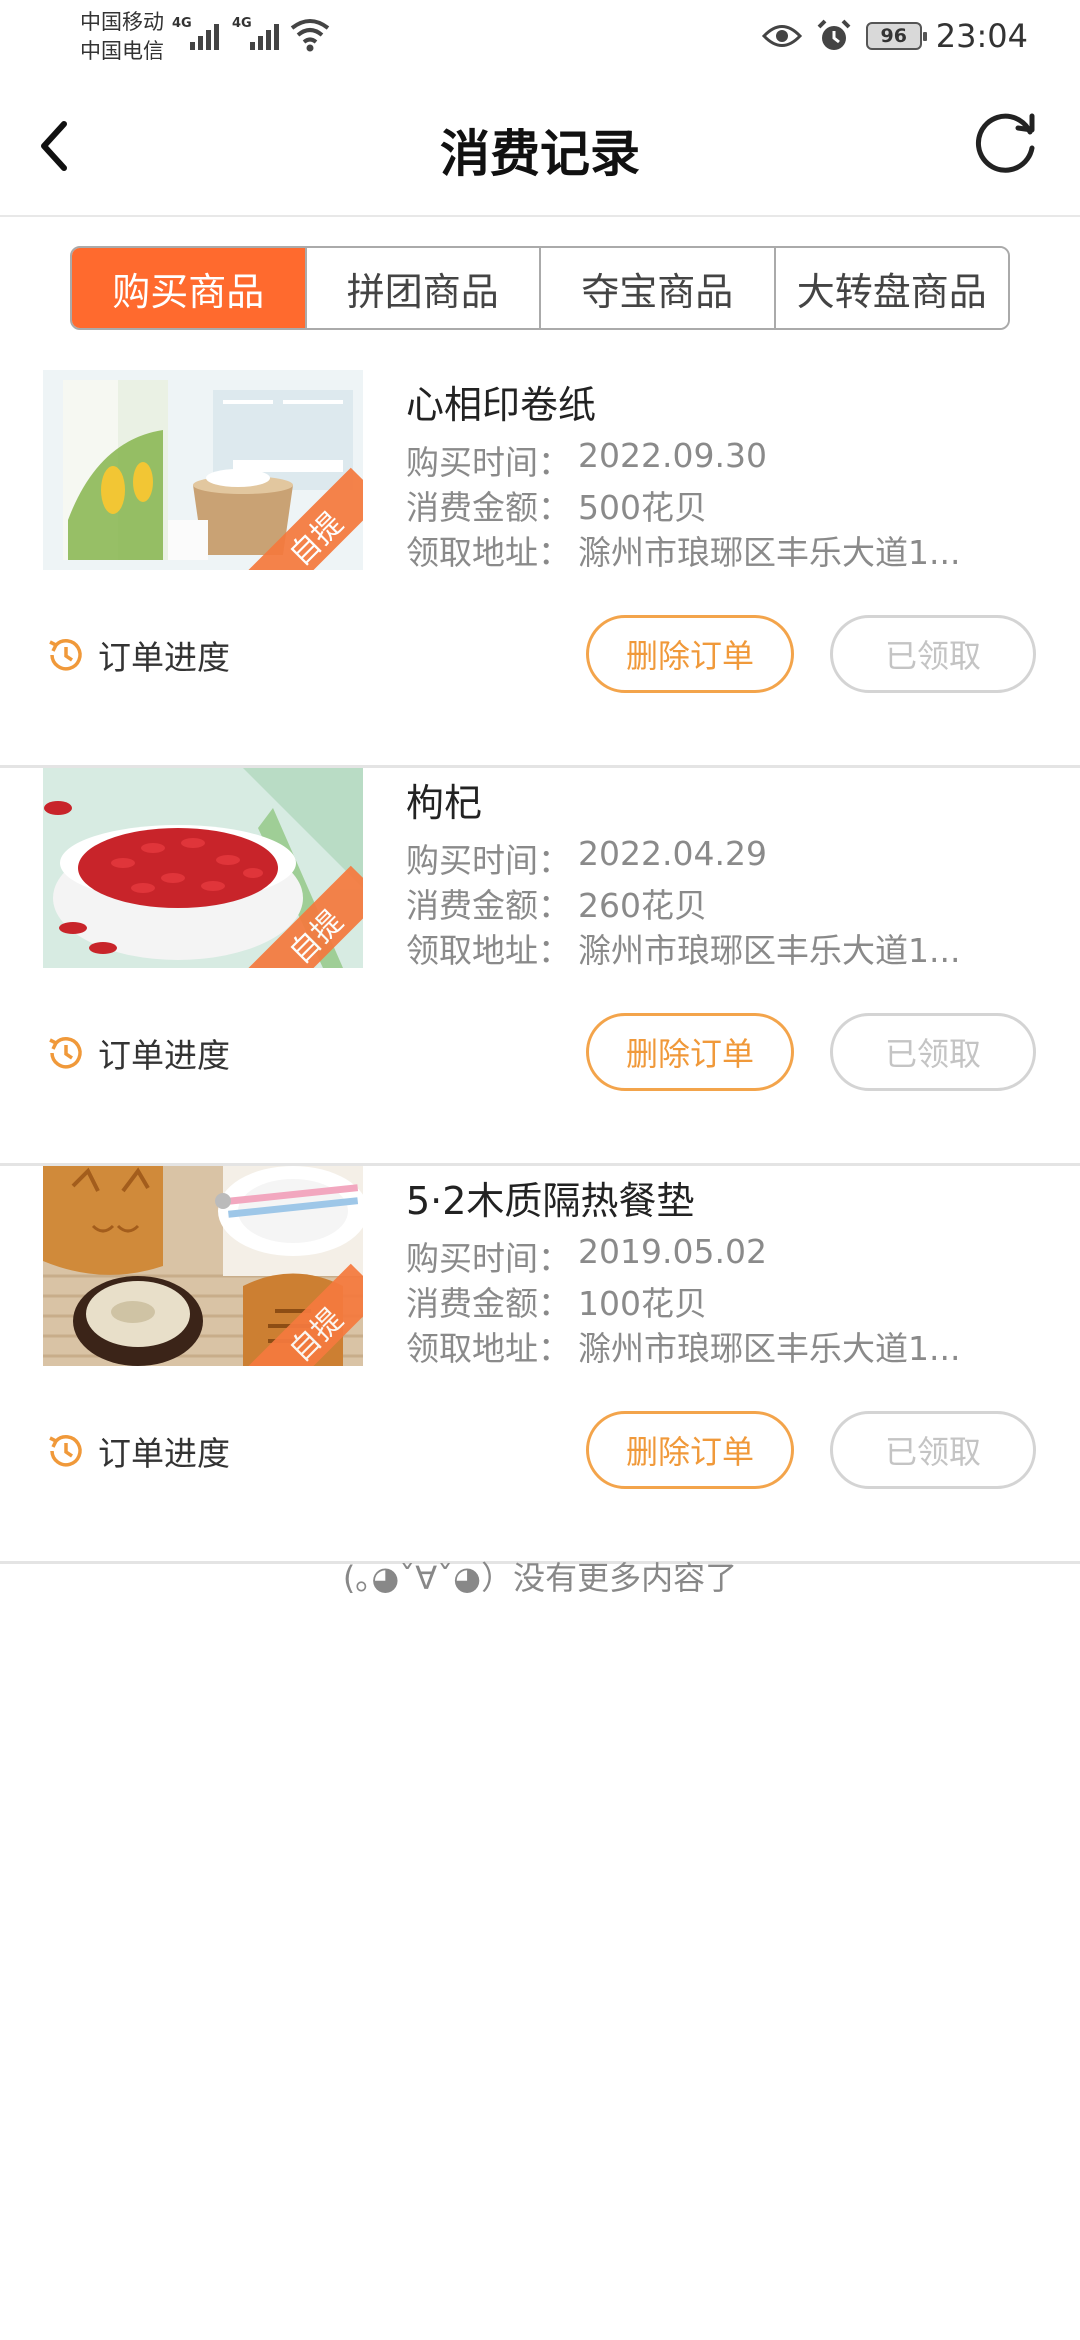 The height and width of the screenshot is (2340, 1080). I want to click on app-header: 消费记录, so click(540, 148).